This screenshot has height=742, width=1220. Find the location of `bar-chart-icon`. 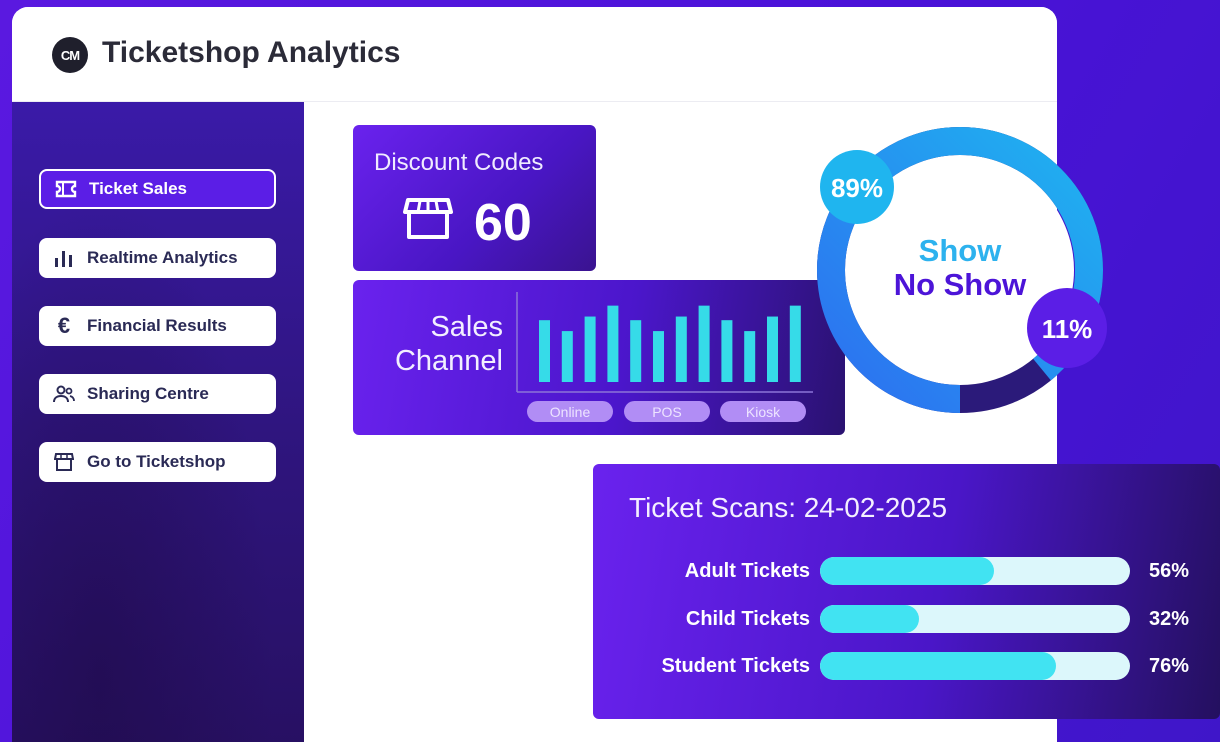

bar-chart-icon is located at coordinates (64, 258).